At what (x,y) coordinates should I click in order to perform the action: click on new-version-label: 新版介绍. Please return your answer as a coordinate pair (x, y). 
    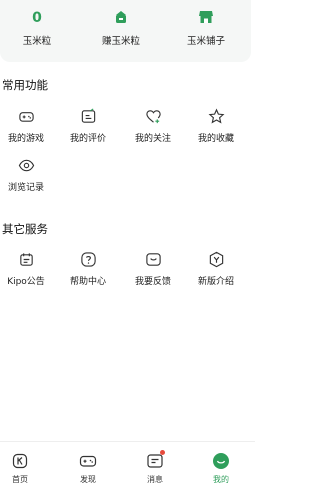
    Looking at the image, I should click on (215, 282).